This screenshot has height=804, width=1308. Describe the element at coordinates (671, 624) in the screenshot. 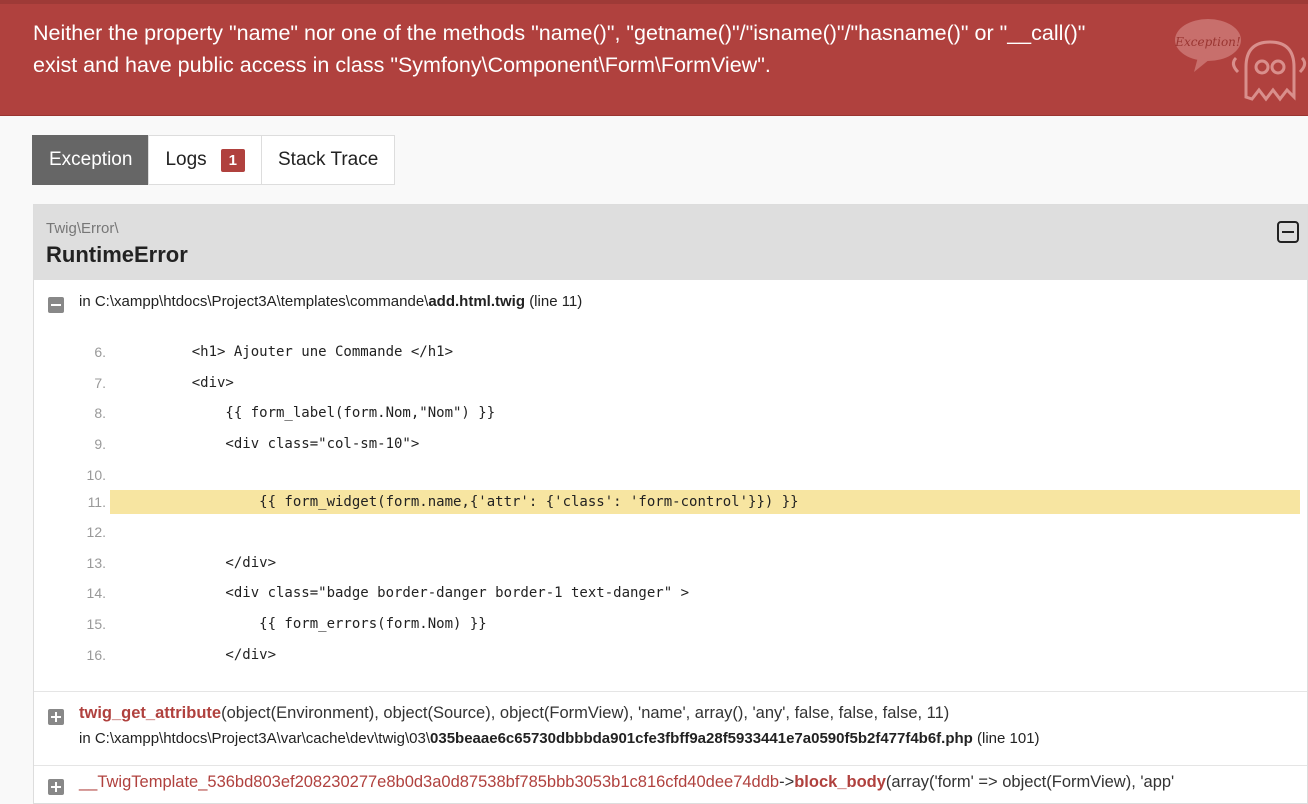

I see `code-line: 15. {{ form_errors(form.Nom) }}` at that location.